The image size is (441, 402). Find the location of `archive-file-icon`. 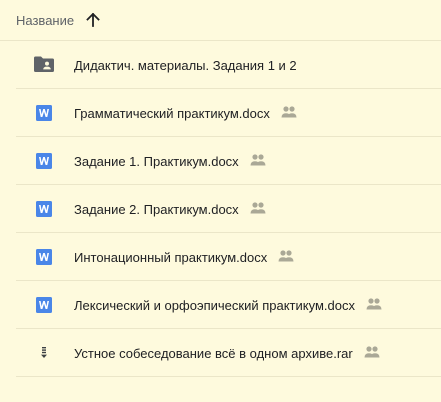

archive-file-icon is located at coordinates (44, 352).